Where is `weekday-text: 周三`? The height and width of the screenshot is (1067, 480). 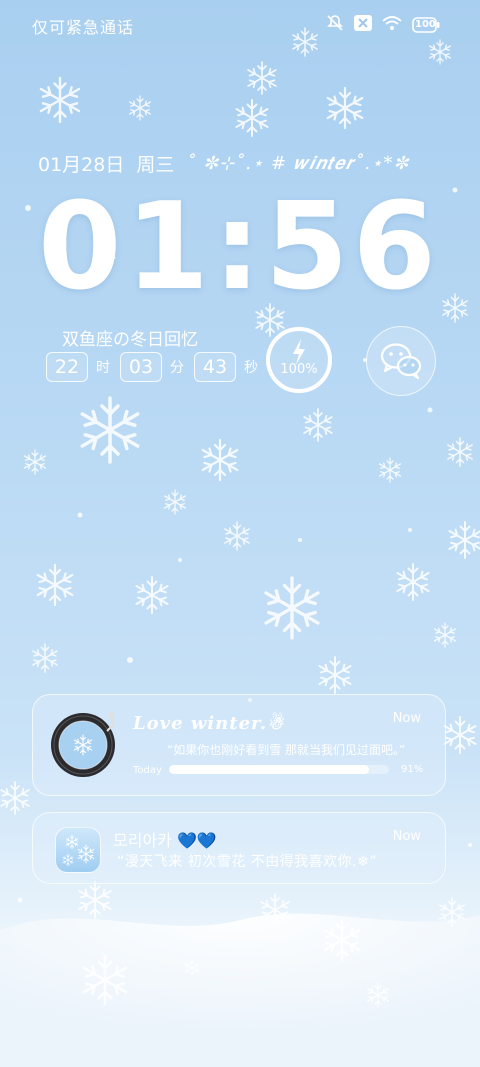 weekday-text: 周三 is located at coordinates (155, 165).